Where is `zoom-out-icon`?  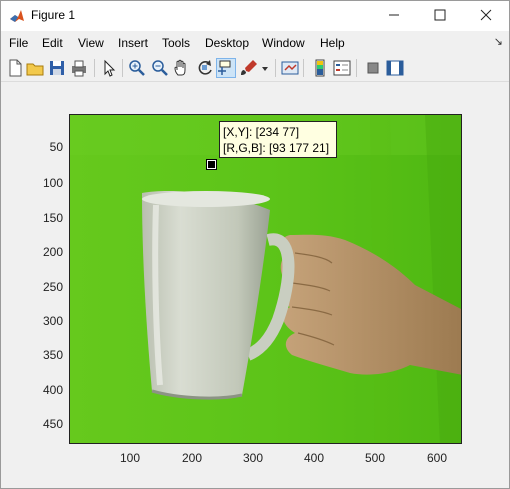
zoom-out-icon is located at coordinates (160, 68).